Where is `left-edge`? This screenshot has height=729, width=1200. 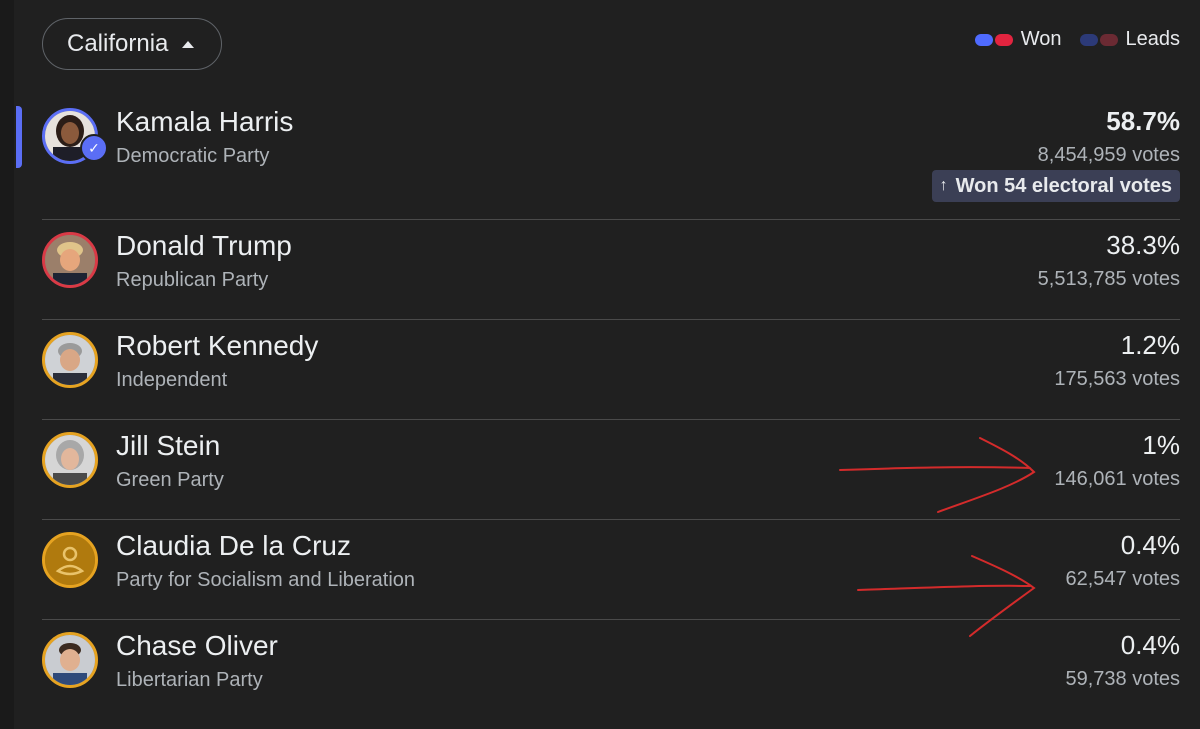
left-edge is located at coordinates (7, 364).